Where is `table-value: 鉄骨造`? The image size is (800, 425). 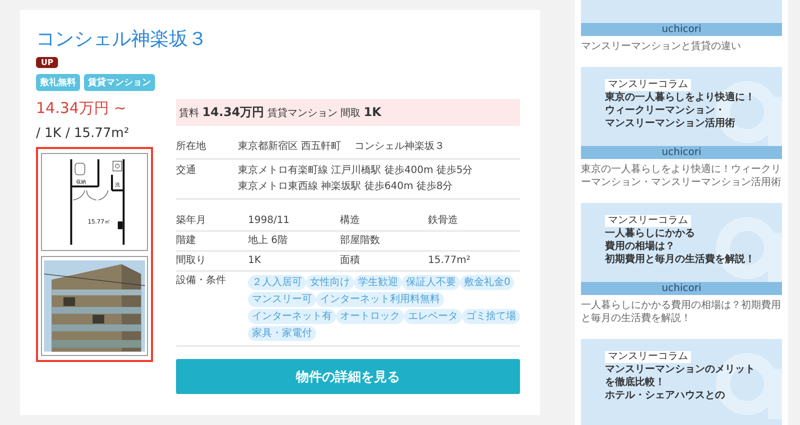
table-value: 鉄骨造 is located at coordinates (443, 220).